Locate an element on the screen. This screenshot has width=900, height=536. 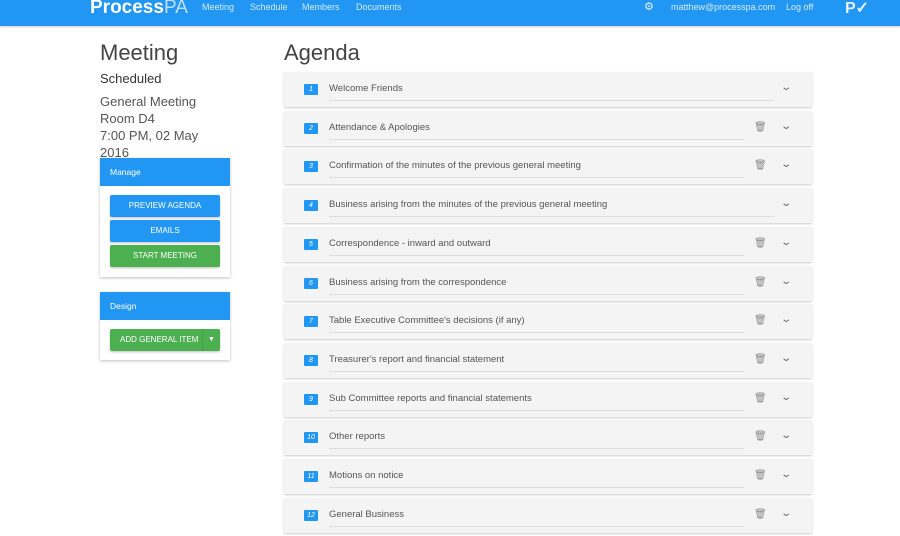
nav-members: Members is located at coordinates (321, 7).